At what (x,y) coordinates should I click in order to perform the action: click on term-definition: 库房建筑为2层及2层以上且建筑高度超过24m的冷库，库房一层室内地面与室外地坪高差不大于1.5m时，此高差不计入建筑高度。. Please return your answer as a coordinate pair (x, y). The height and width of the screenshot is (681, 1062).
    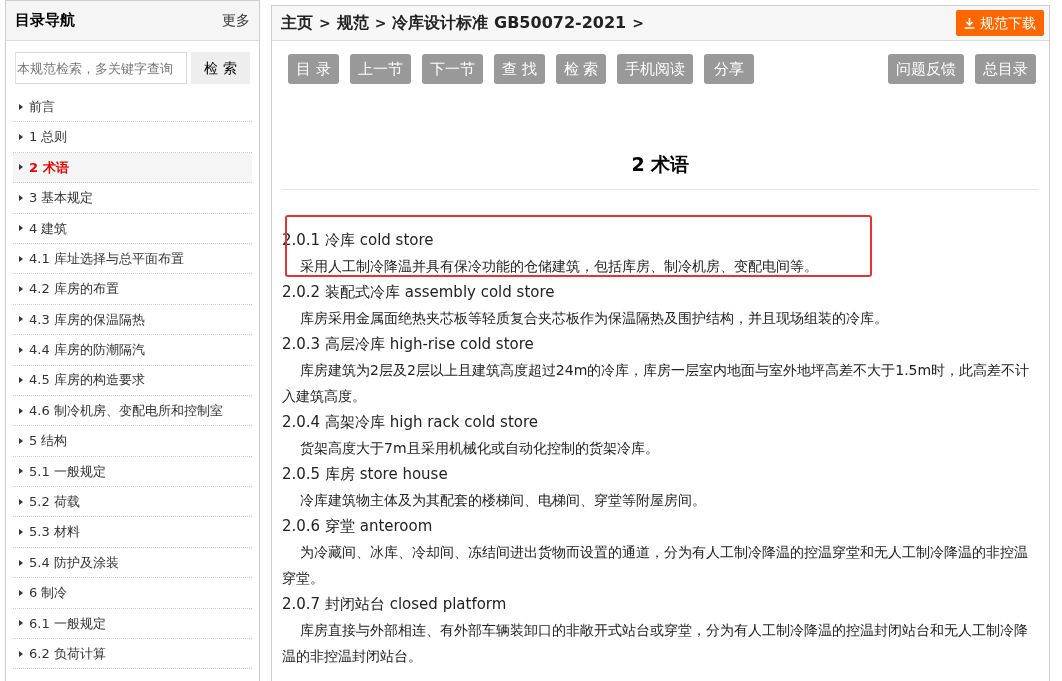
    Looking at the image, I should click on (656, 383).